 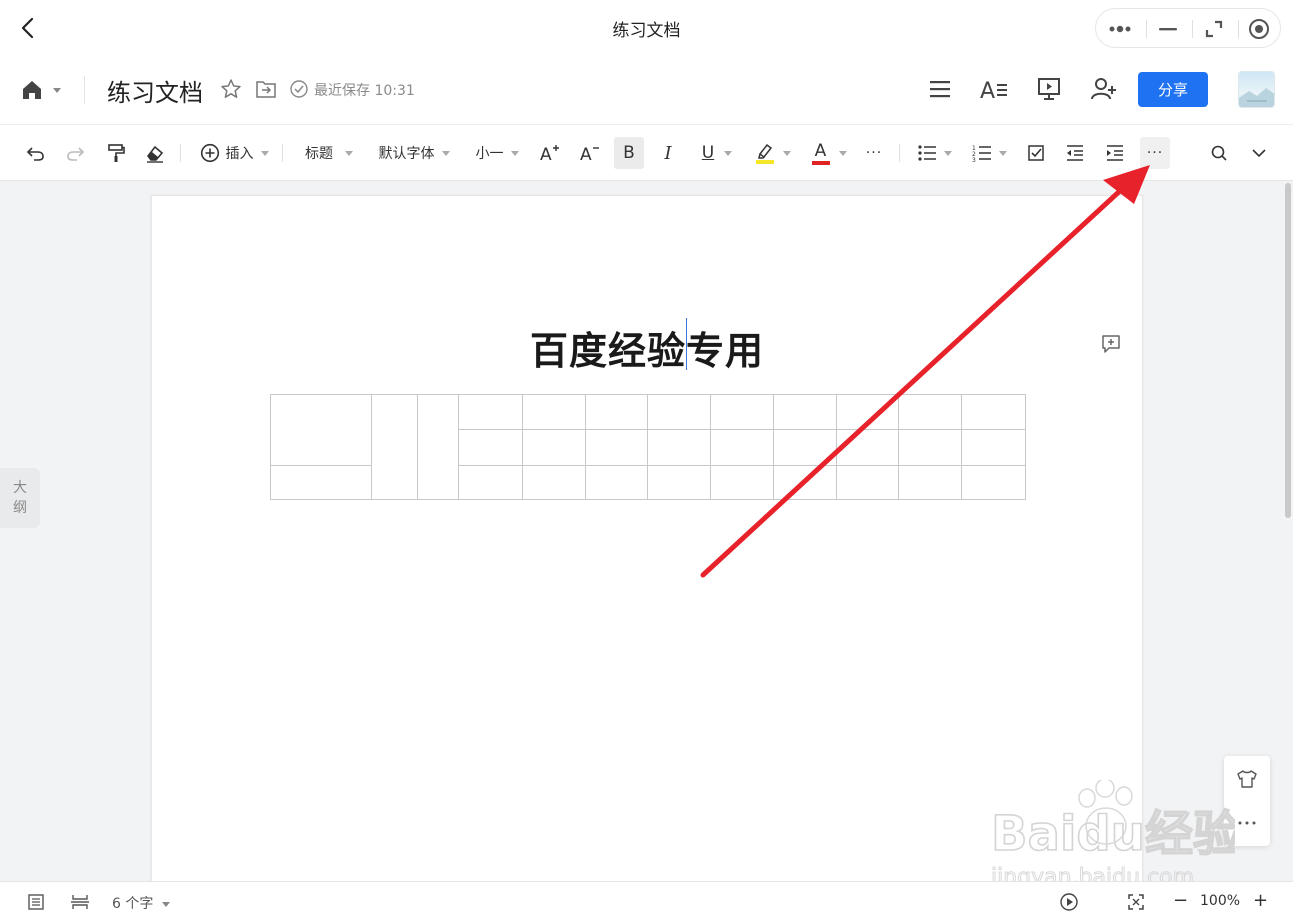 I want to click on menu-list-icon, so click(x=940, y=89).